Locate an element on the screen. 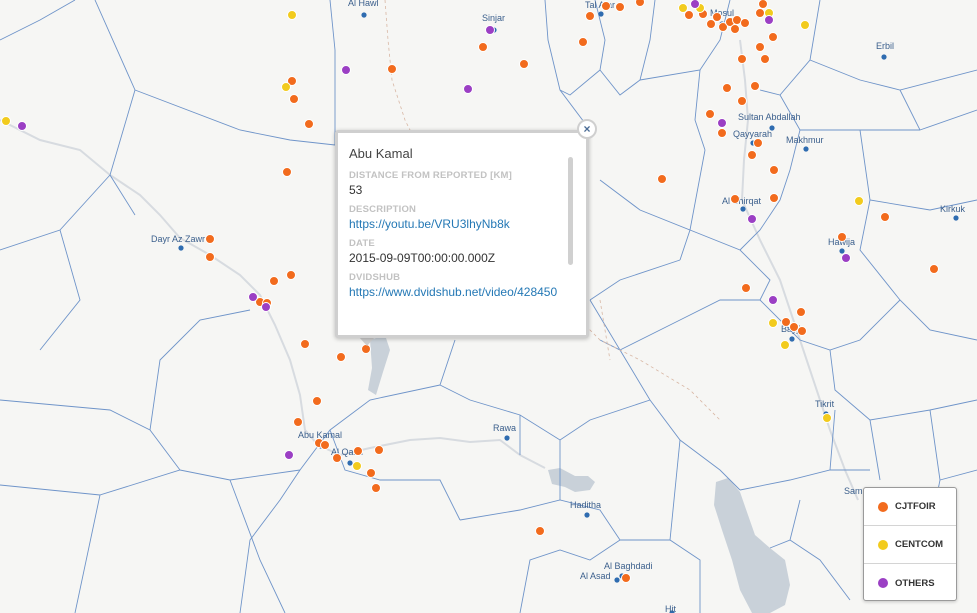 The width and height of the screenshot is (977, 613). svg-text: Sultan Abdallah is located at coordinates (769, 117).